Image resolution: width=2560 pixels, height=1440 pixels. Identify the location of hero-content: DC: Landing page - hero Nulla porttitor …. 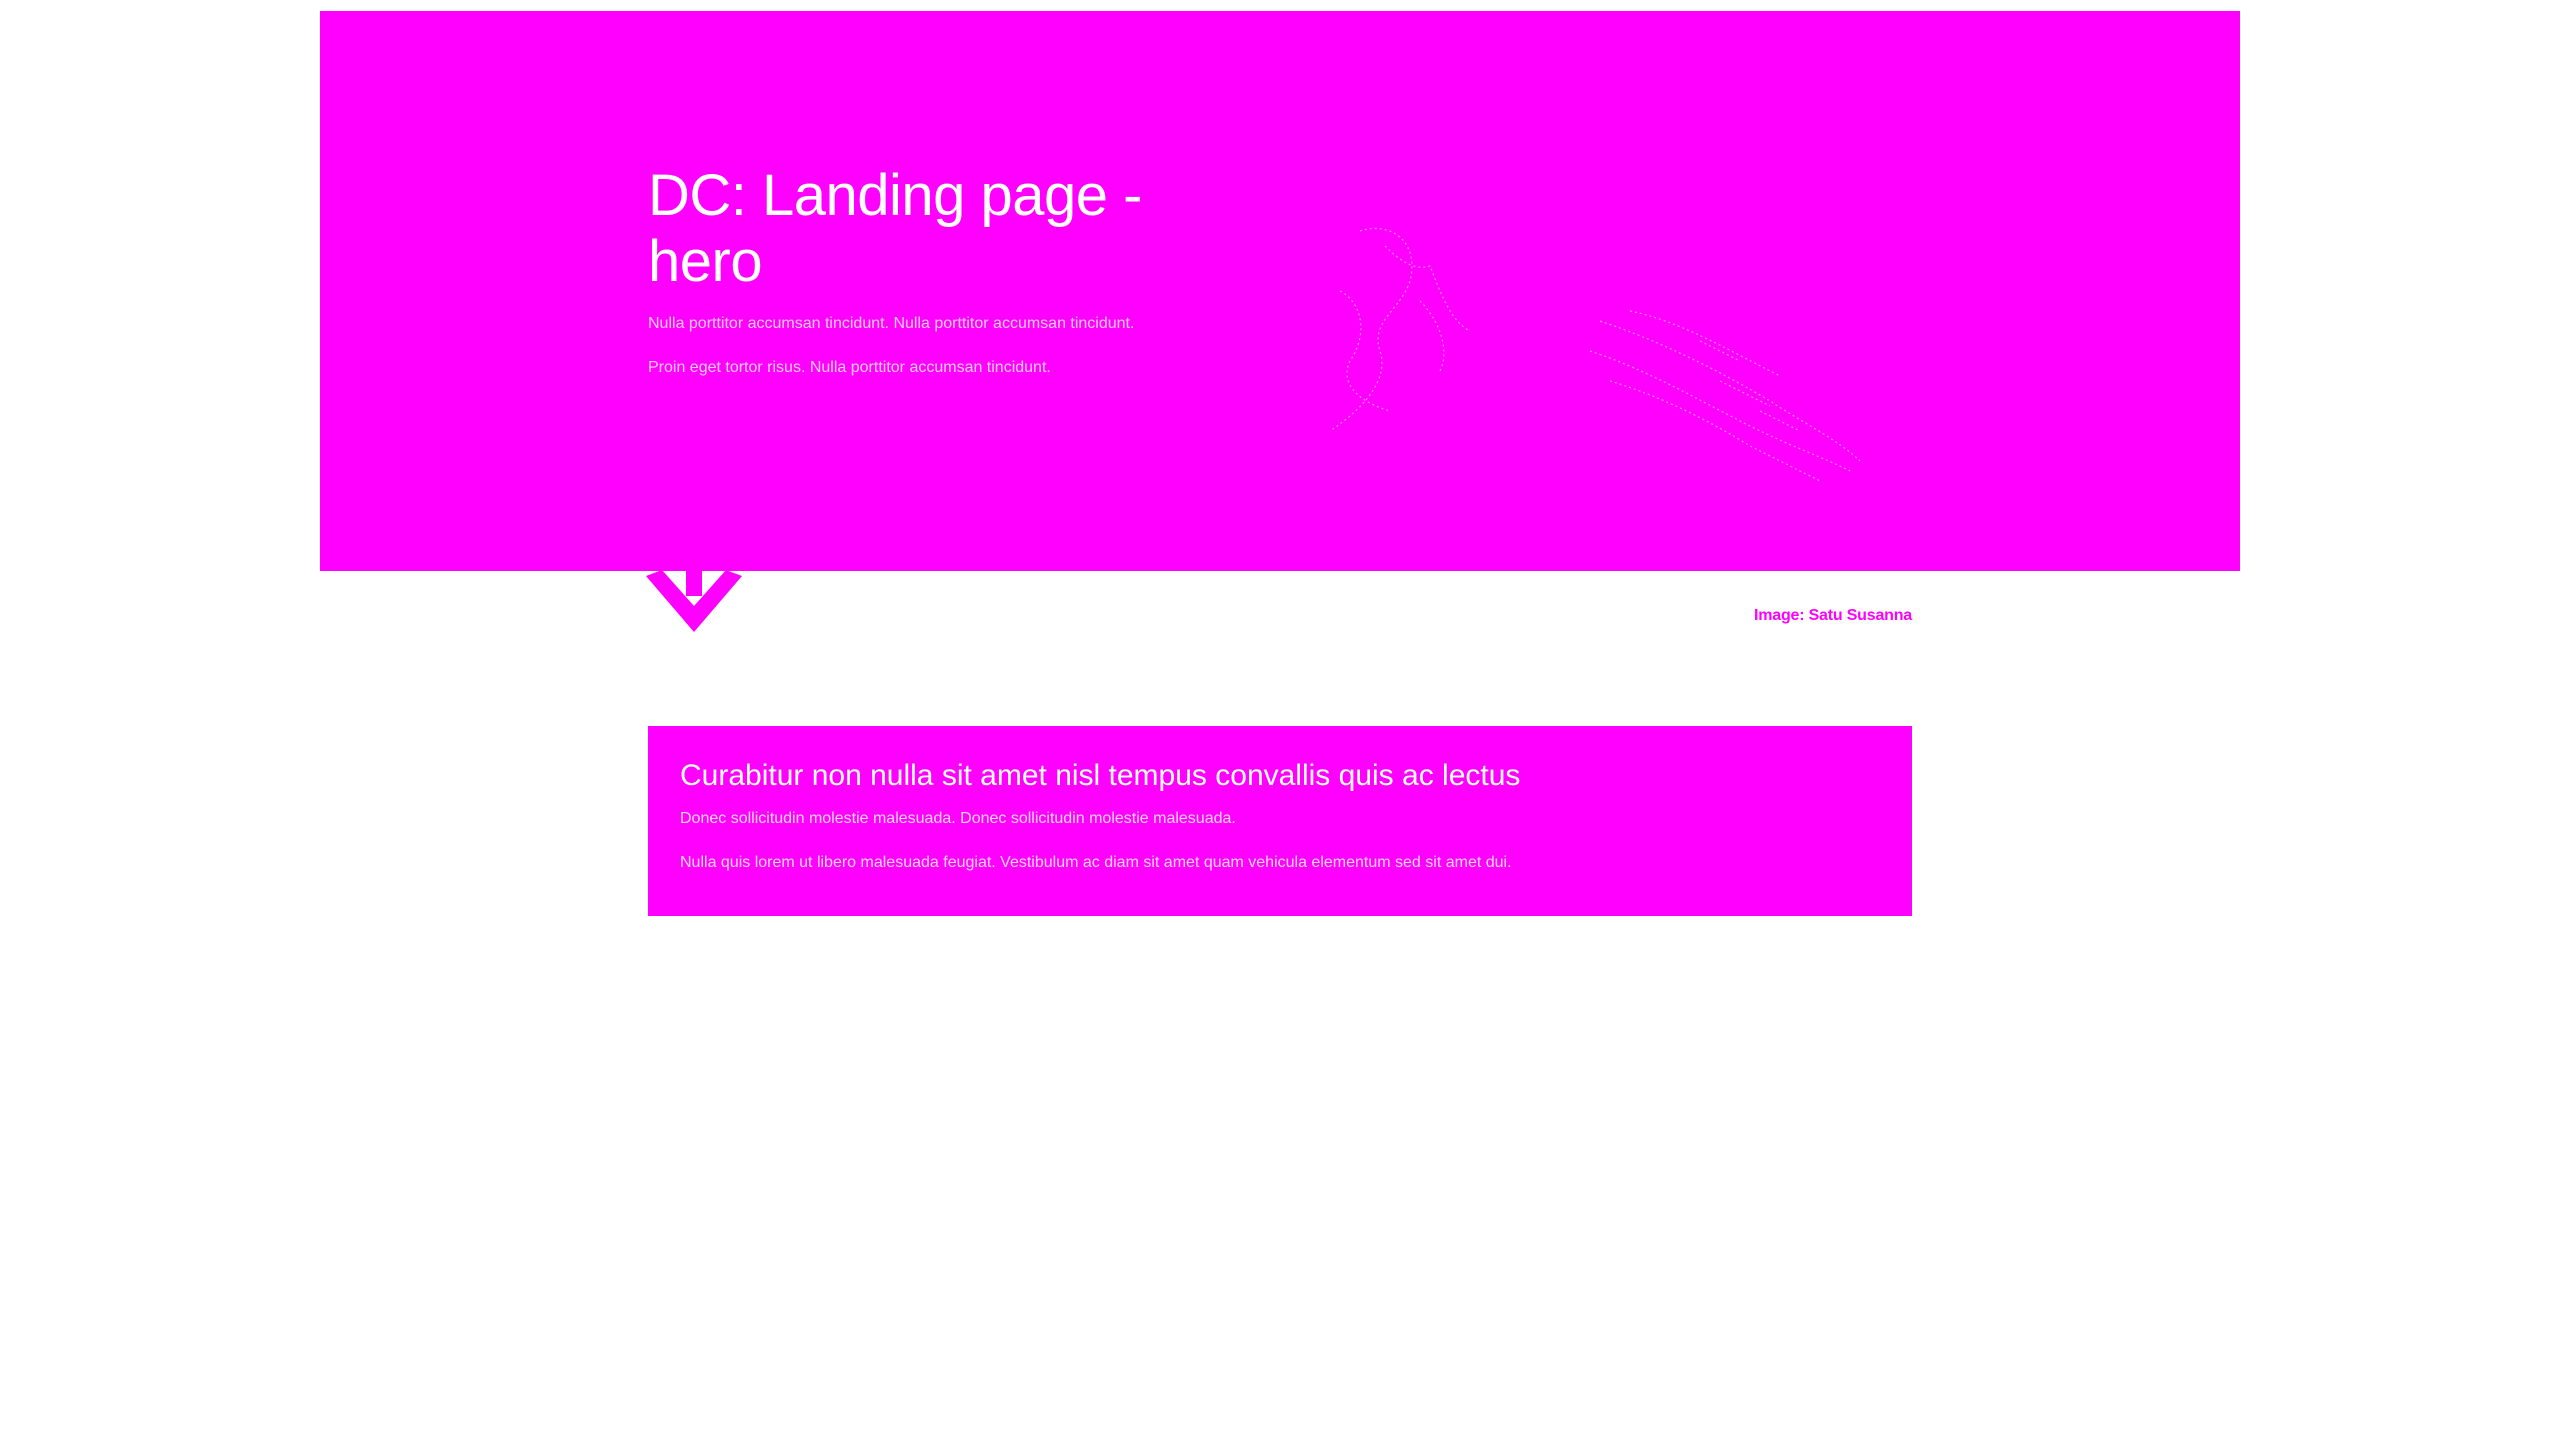
(958, 271).